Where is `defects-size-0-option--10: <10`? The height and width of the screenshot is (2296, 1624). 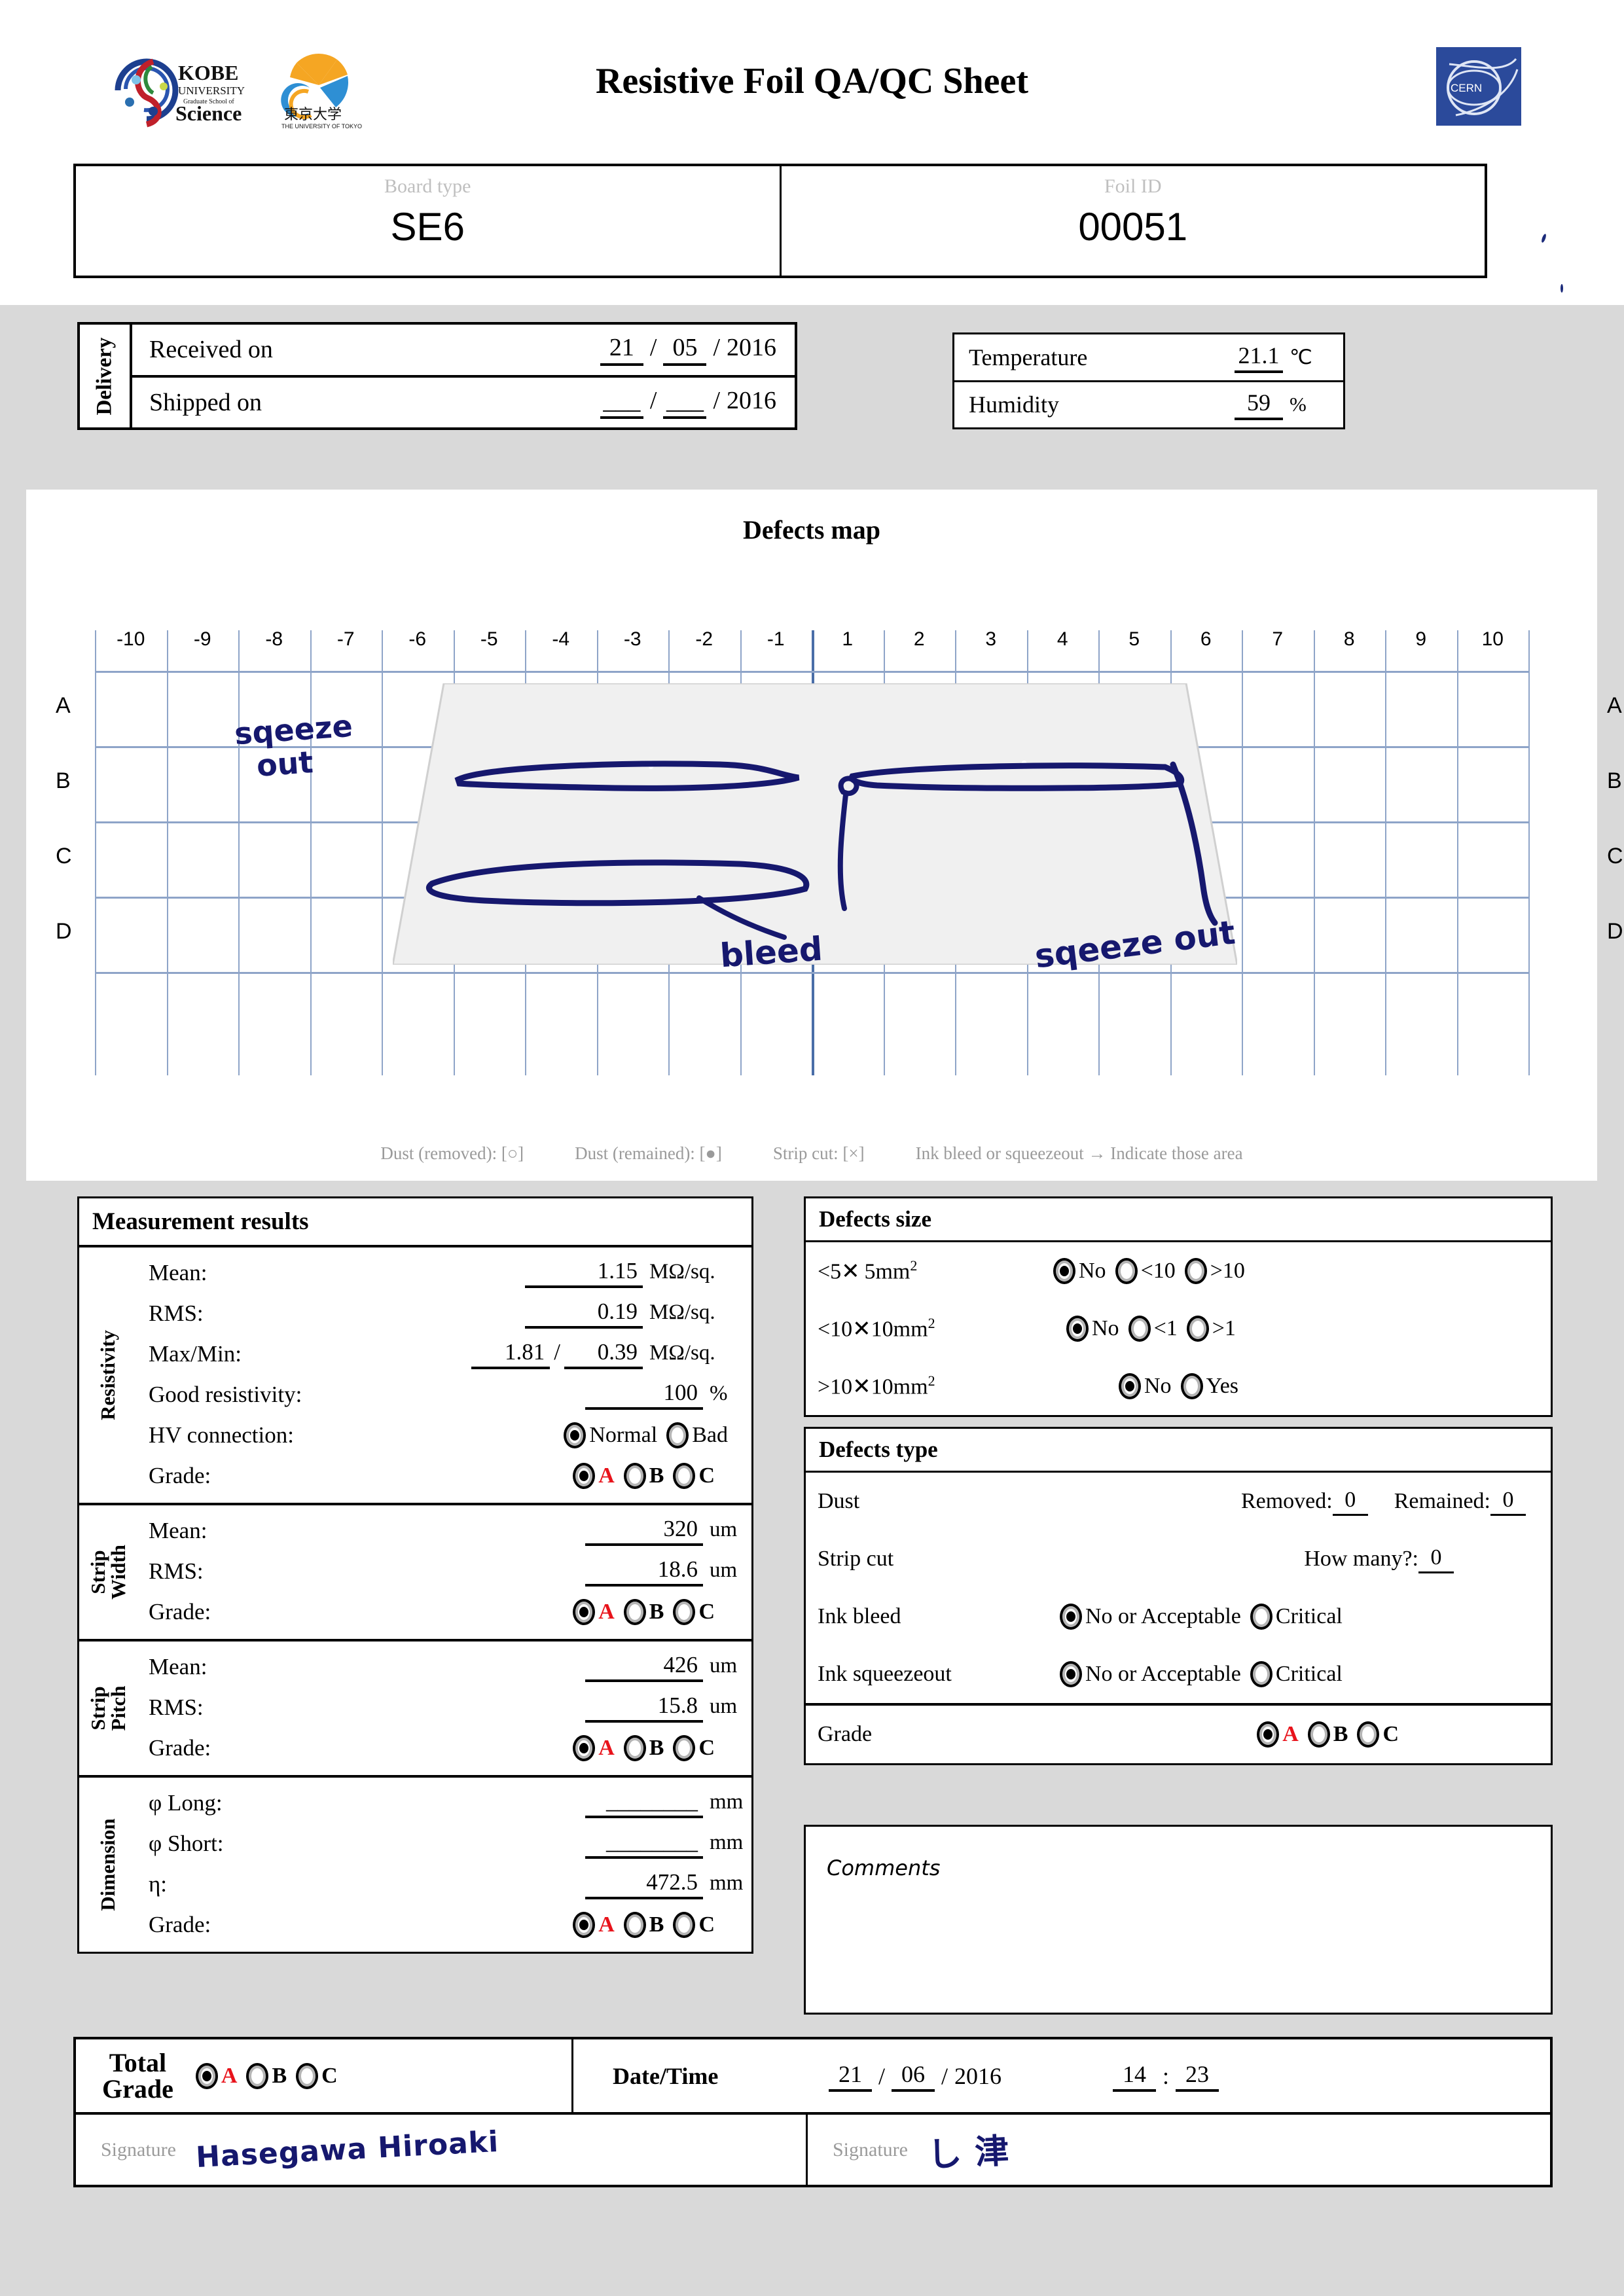 defects-size-0-option--10: <10 is located at coordinates (1145, 1271).